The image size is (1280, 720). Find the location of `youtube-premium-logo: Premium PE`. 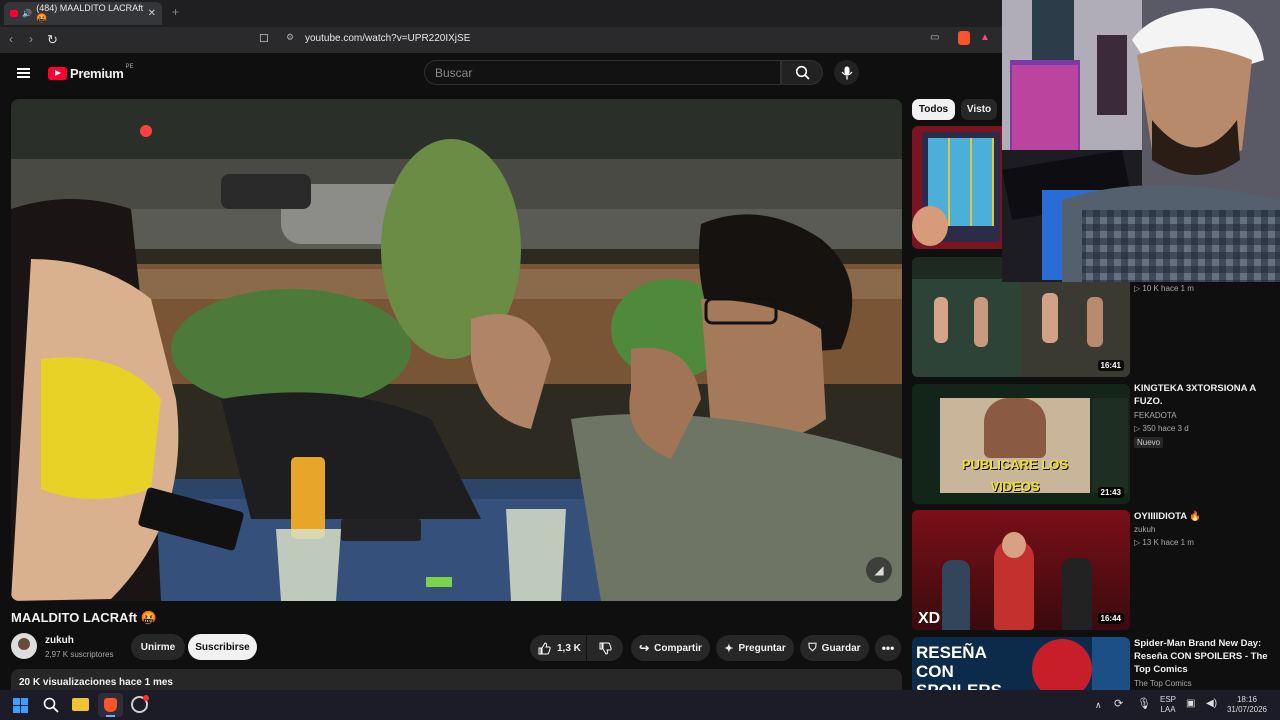

youtube-premium-logo: Premium PE is located at coordinates (91, 72).